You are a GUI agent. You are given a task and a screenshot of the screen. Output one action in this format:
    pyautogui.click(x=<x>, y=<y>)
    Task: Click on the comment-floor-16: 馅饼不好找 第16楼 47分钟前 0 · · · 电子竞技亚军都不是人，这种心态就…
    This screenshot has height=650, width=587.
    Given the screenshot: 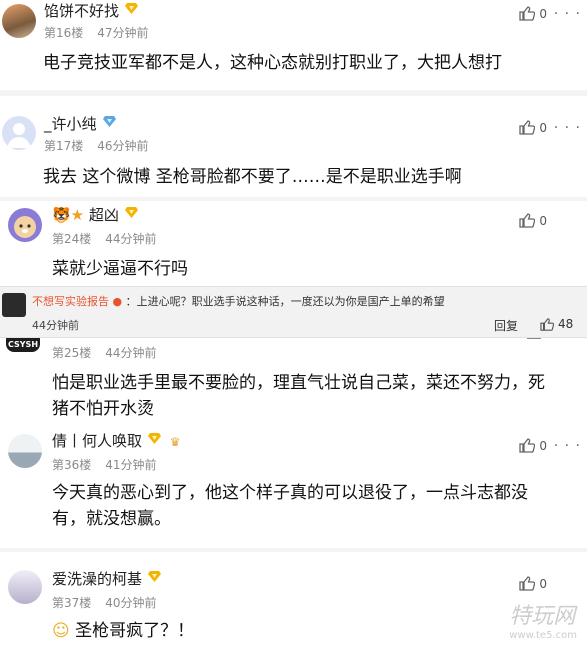 What is the action you would take?
    pyautogui.click(x=293, y=44)
    